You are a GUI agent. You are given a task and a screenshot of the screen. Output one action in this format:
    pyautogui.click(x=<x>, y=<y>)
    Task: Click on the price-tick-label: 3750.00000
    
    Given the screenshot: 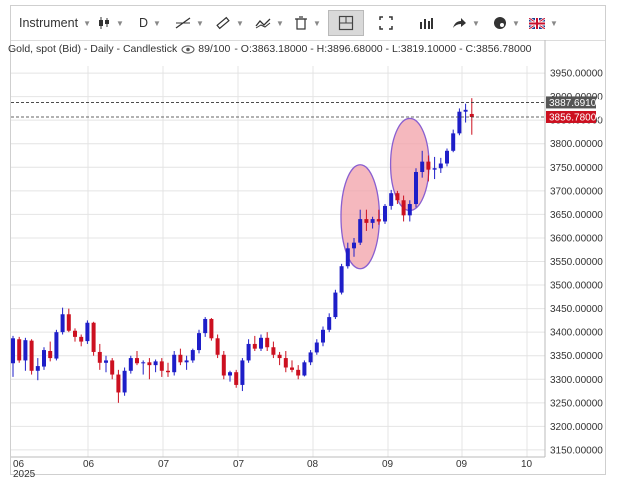 What is the action you would take?
    pyautogui.click(x=576, y=168)
    